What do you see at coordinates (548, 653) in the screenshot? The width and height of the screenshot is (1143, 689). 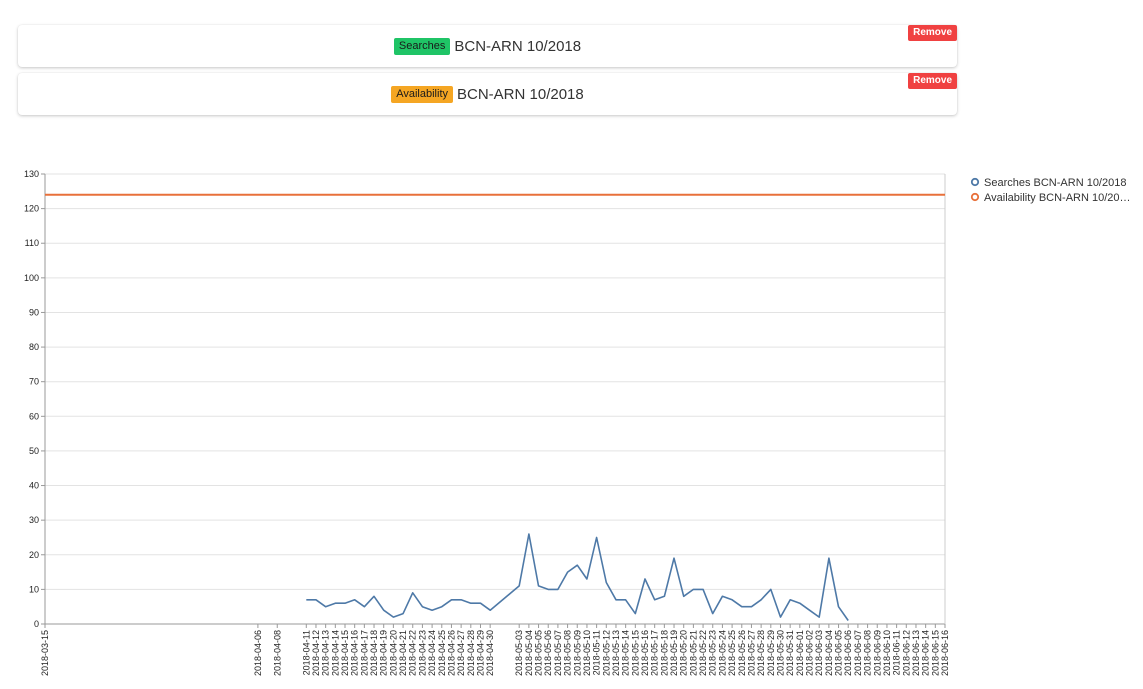 I see `x-tick-label: 2018-05-06` at bounding box center [548, 653].